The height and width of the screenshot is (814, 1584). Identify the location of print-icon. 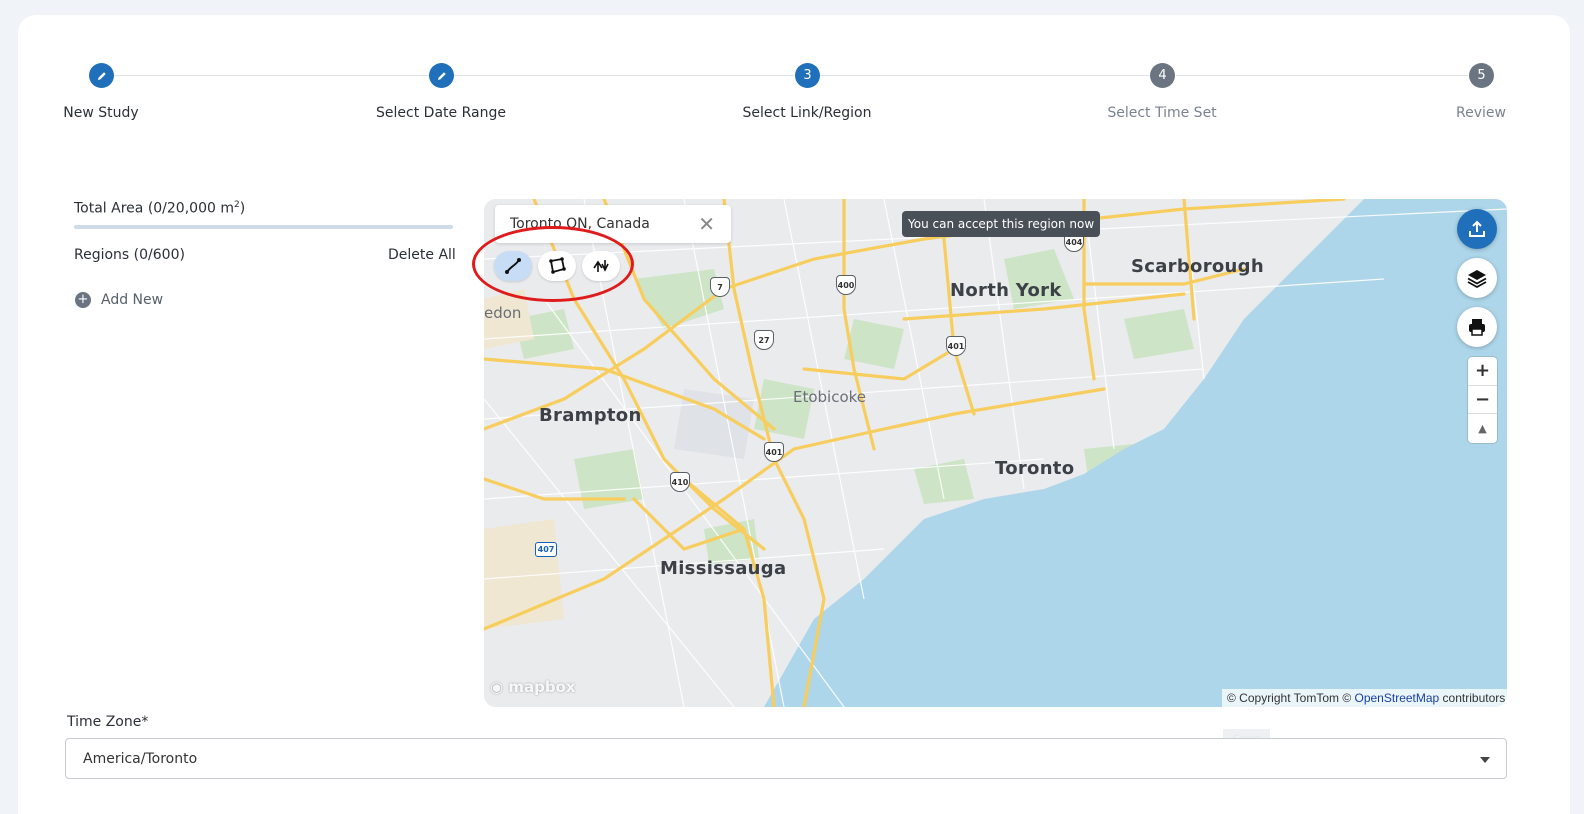
(1477, 327).